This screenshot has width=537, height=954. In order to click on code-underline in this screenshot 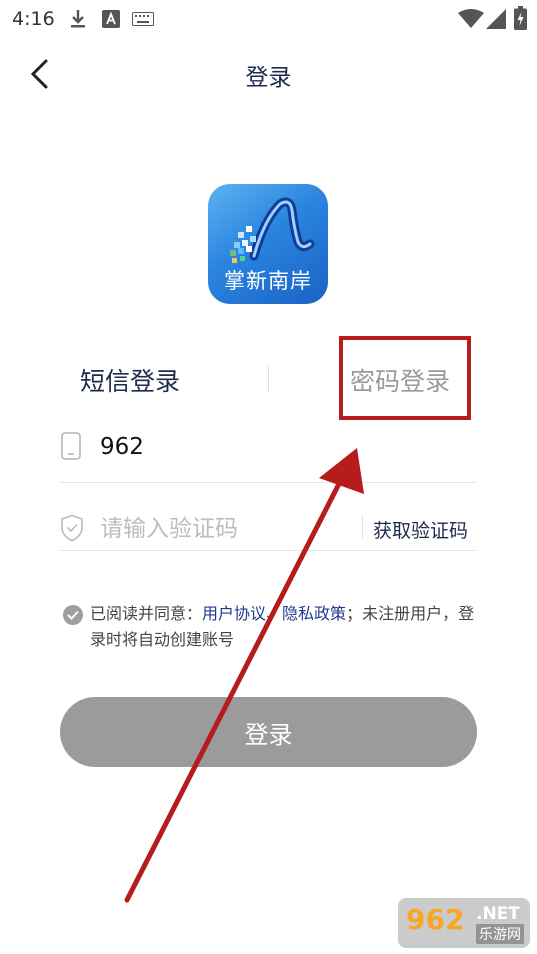, I will do `click(268, 550)`.